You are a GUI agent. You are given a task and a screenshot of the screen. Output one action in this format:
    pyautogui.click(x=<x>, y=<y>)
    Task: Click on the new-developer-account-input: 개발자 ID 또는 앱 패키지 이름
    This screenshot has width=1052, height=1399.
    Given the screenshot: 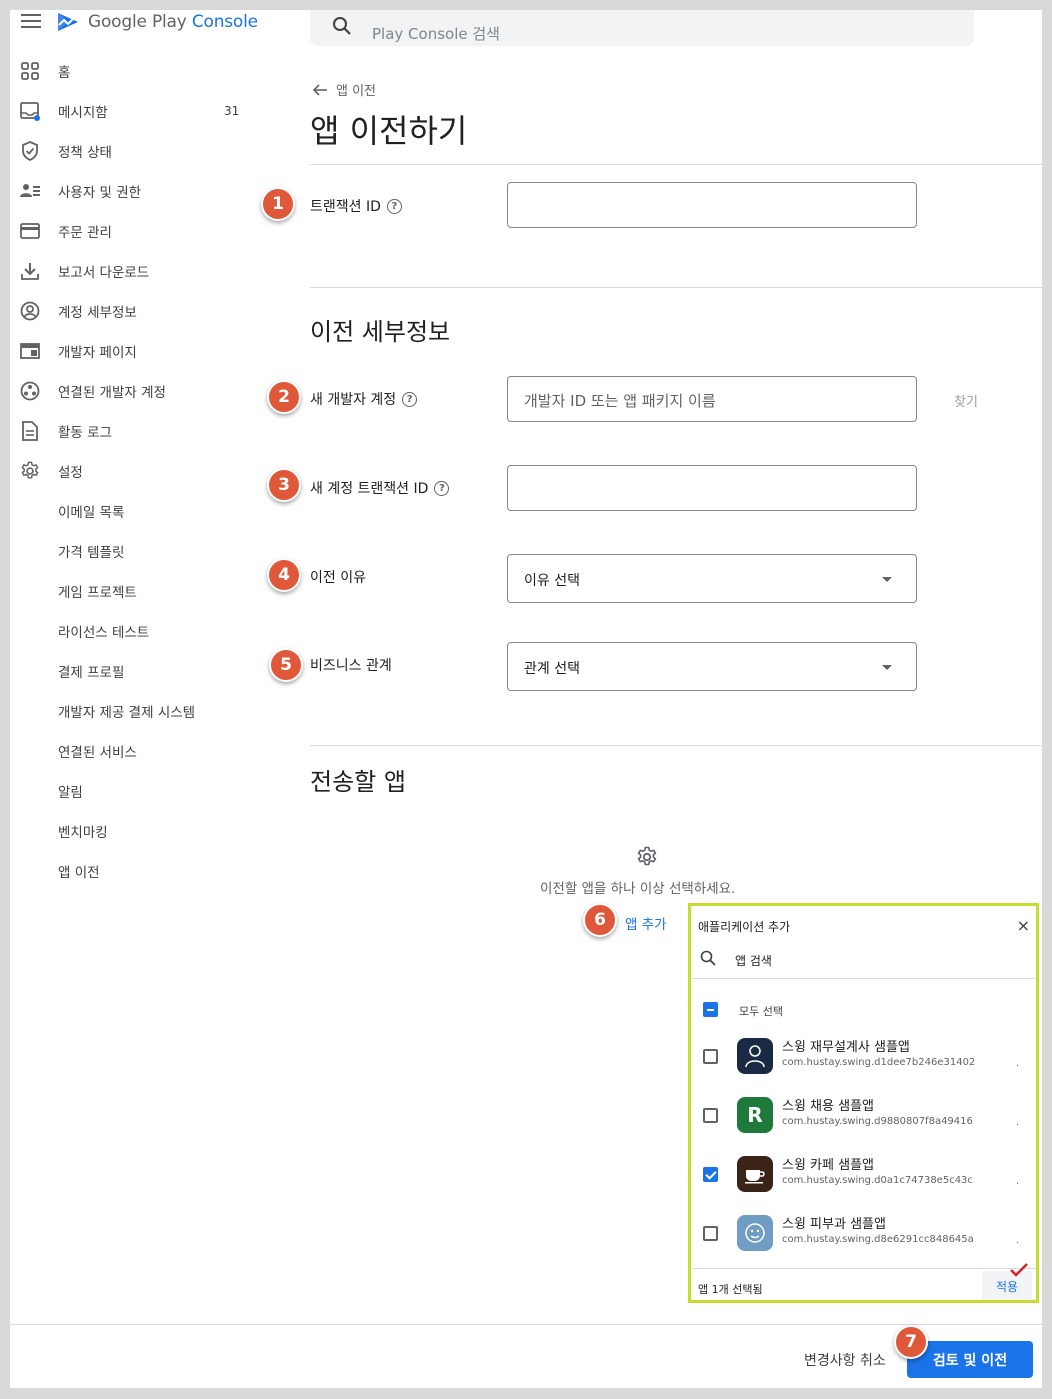 What is the action you would take?
    pyautogui.click(x=712, y=399)
    